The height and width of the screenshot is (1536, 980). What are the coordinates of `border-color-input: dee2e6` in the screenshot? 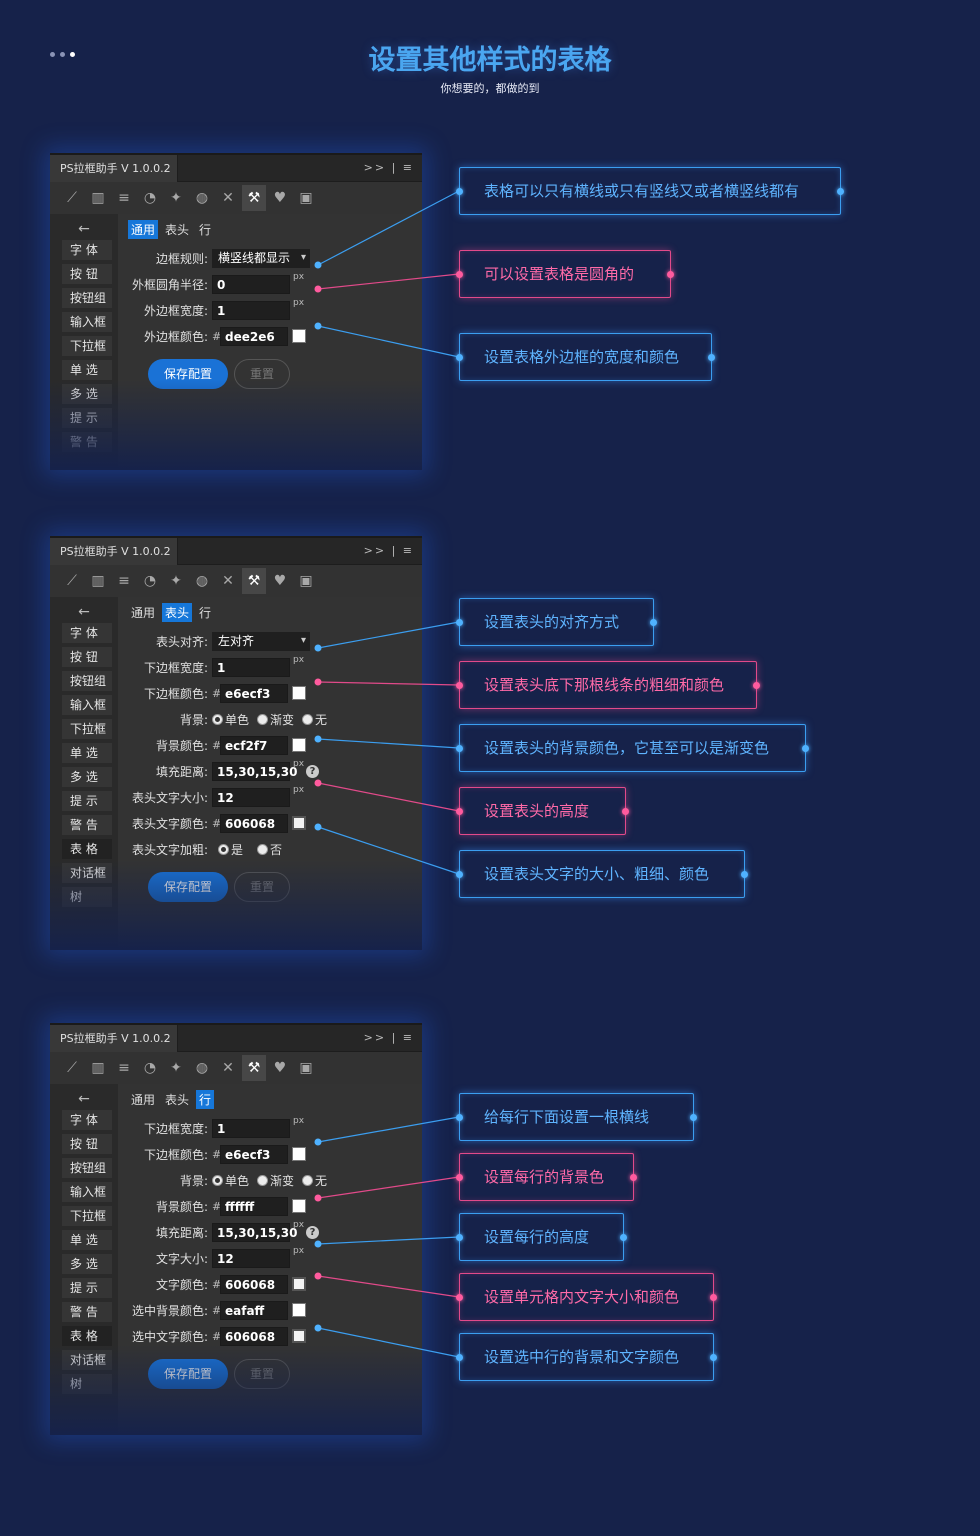 It's located at (254, 336).